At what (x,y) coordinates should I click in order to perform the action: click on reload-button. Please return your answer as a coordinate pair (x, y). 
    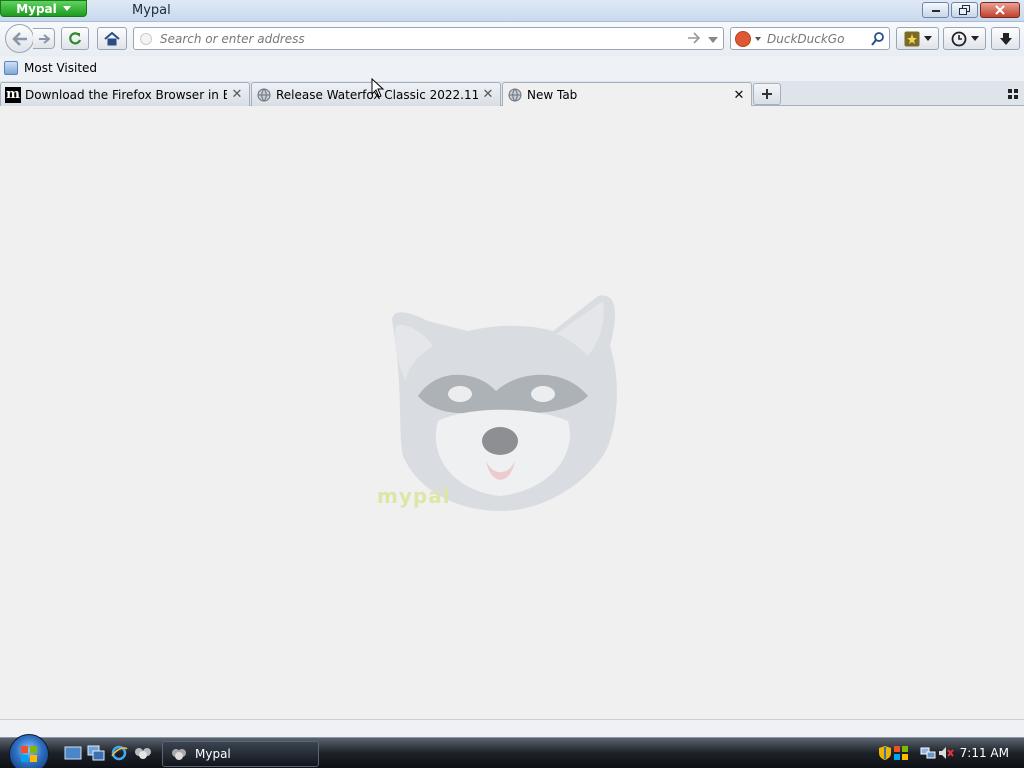
    Looking at the image, I should click on (75, 38).